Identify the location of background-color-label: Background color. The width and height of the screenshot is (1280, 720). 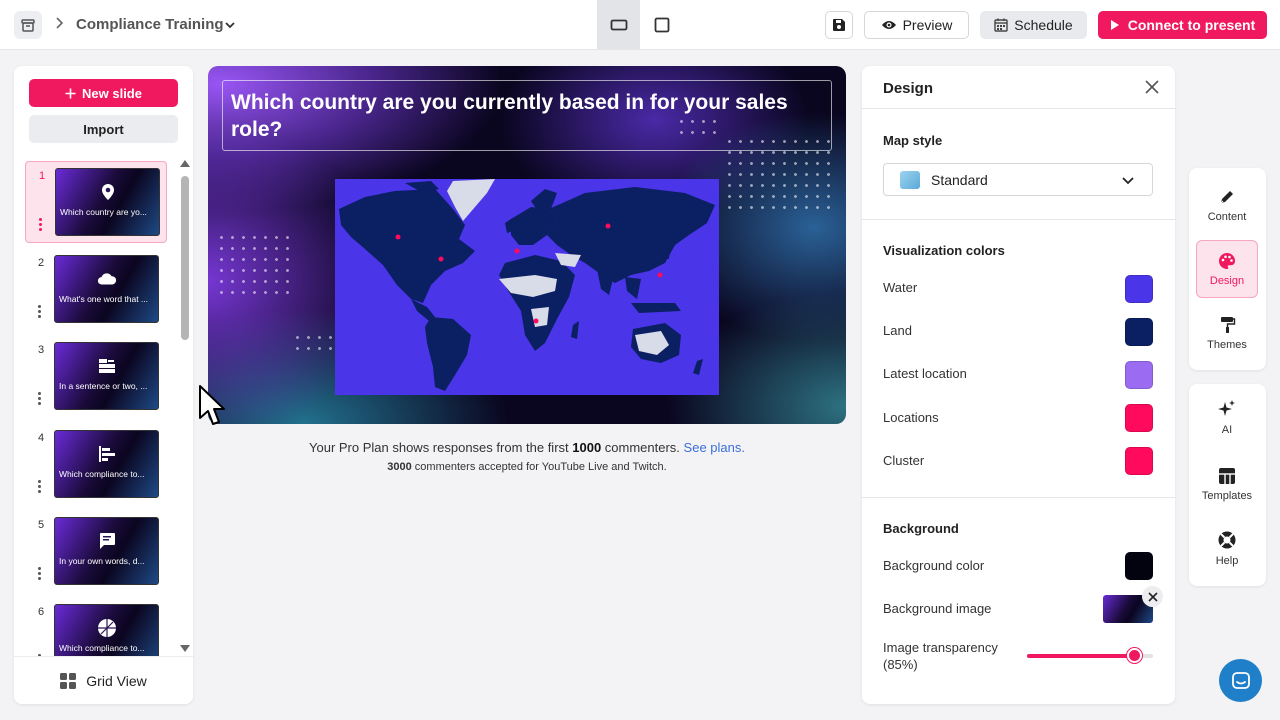
(934, 565).